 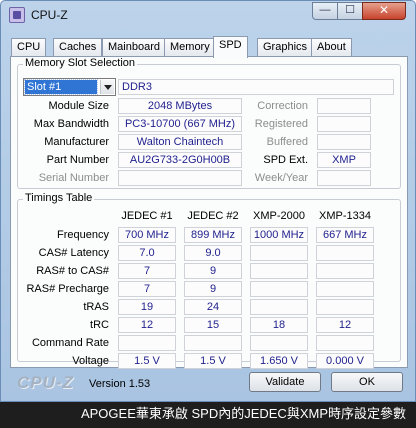 What do you see at coordinates (67, 289) in the screenshot?
I see `timings-row-label: RAS# Precharge` at bounding box center [67, 289].